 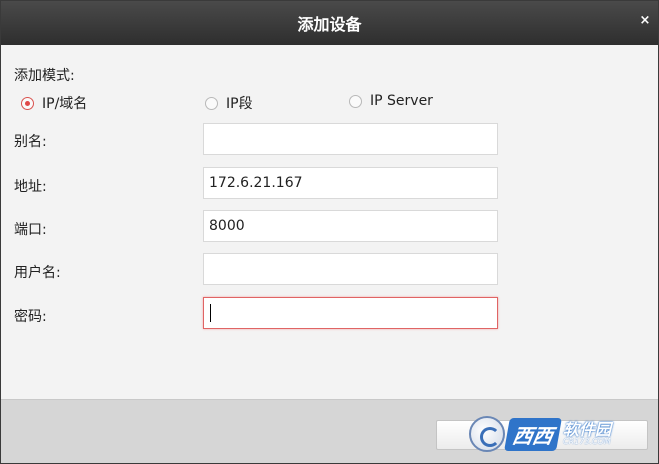 I want to click on watermark-text: 西西, so click(x=533, y=434).